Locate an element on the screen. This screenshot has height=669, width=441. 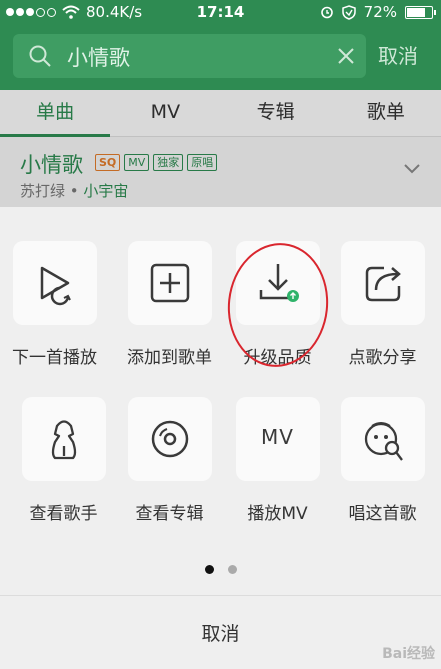
battery-percent: 72% is located at coordinates (380, 12).